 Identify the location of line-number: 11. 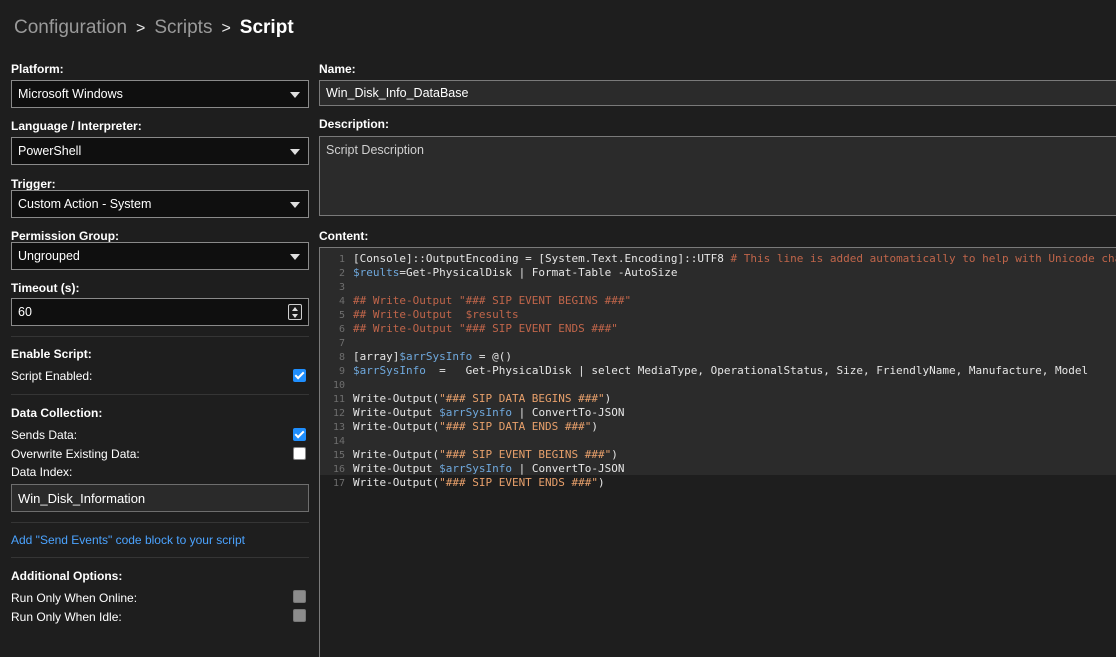
(332, 400).